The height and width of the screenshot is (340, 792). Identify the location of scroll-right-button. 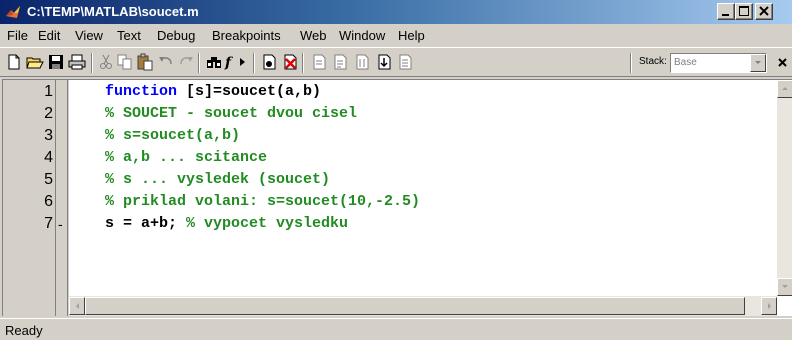
(769, 306).